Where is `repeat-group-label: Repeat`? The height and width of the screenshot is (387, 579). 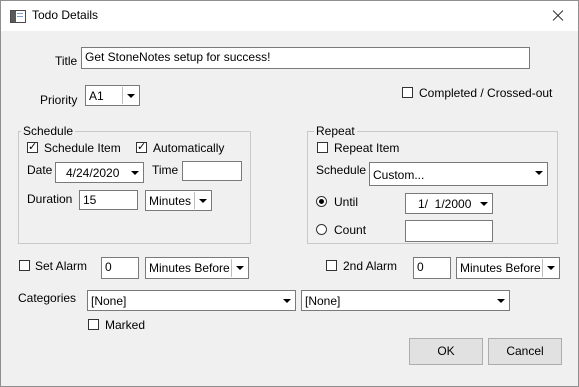 repeat-group-label: Repeat is located at coordinates (335, 131).